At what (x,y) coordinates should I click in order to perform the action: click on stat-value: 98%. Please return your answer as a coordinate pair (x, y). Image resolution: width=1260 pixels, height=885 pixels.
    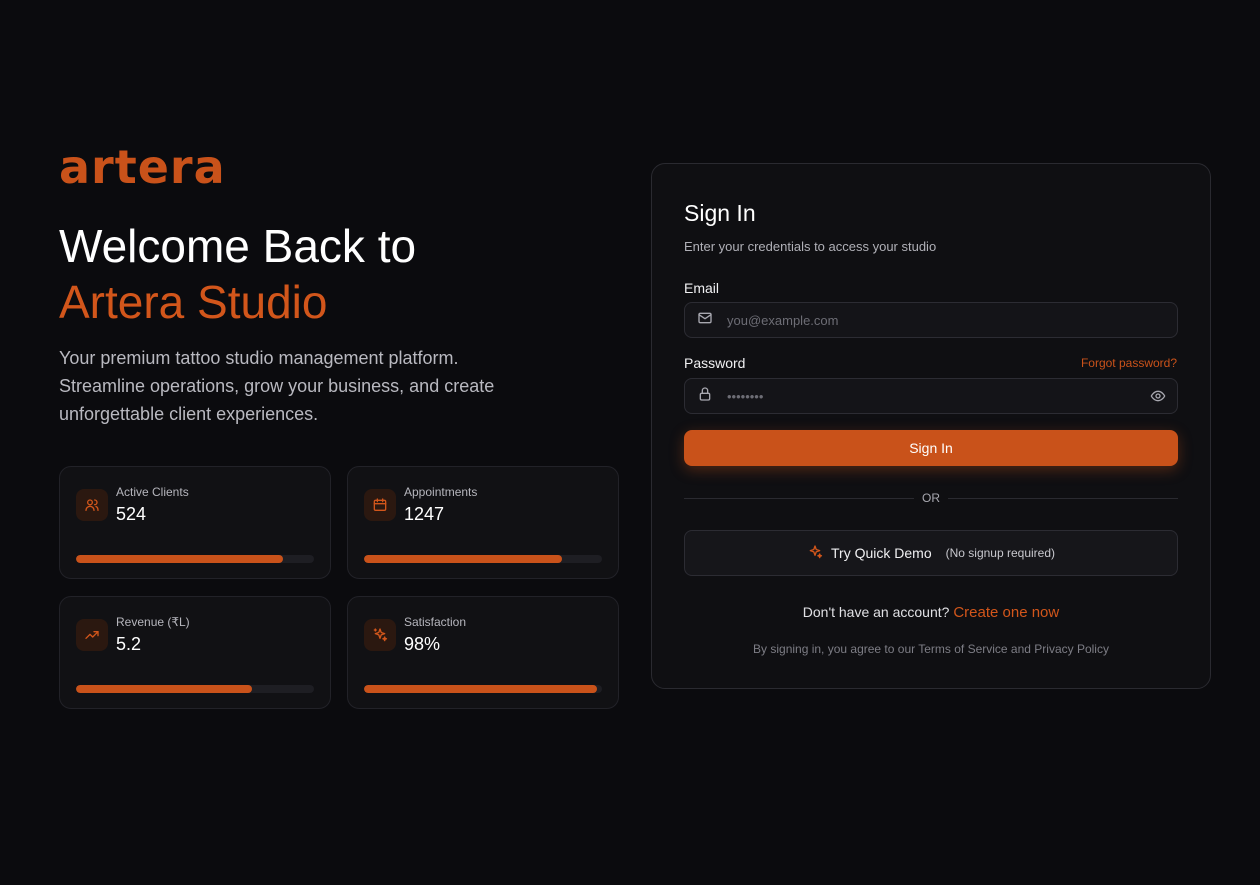
    Looking at the image, I should click on (422, 644).